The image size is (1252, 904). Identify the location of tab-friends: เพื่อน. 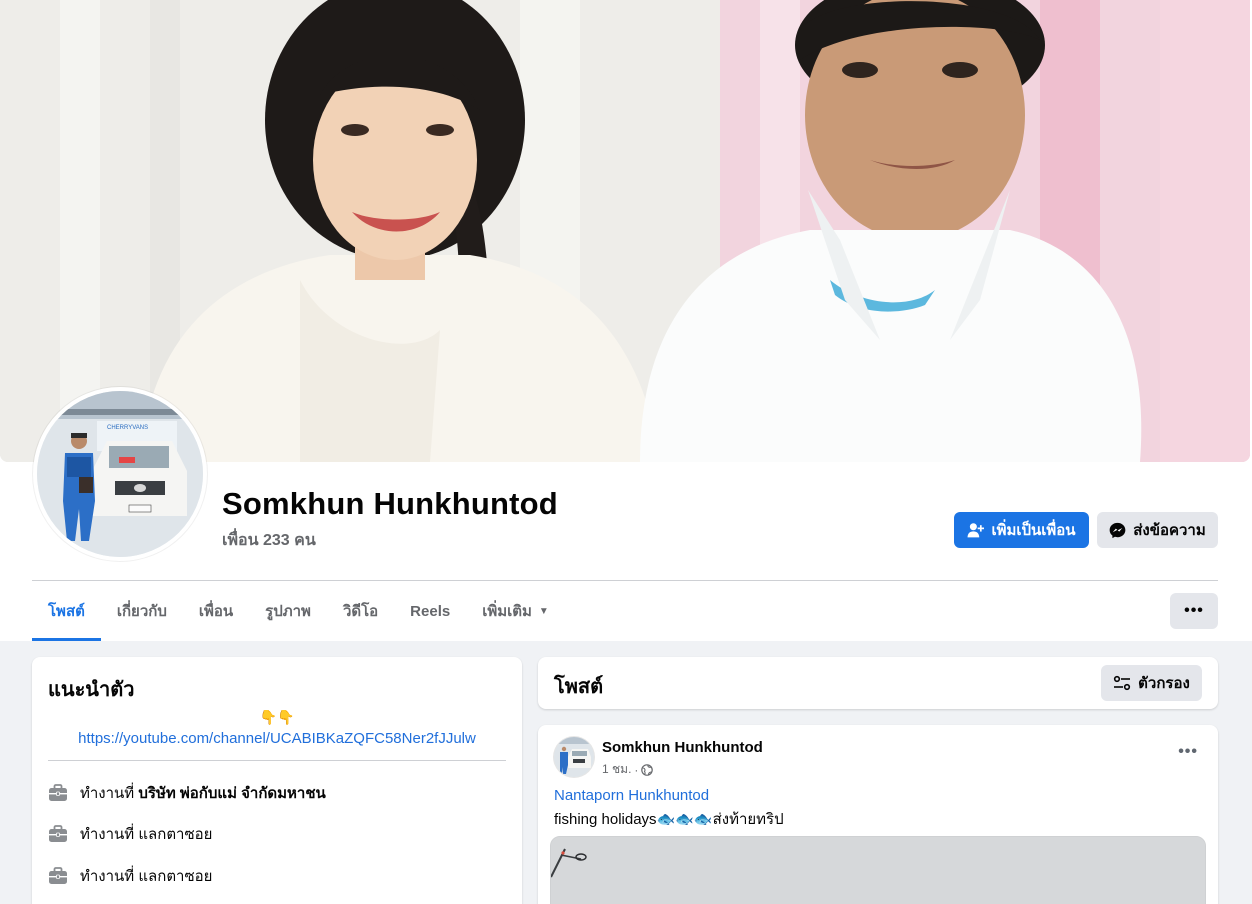
(216, 611).